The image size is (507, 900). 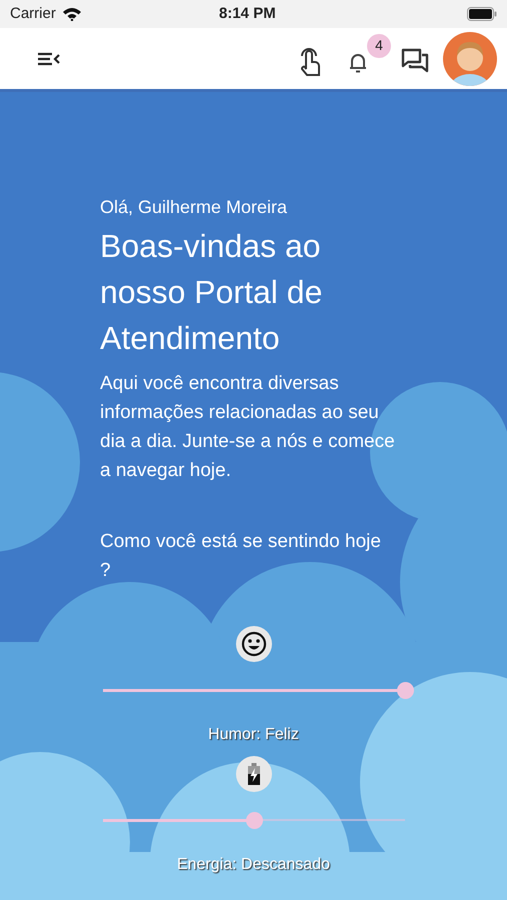 What do you see at coordinates (358, 63) in the screenshot?
I see `notification-bell-icon` at bounding box center [358, 63].